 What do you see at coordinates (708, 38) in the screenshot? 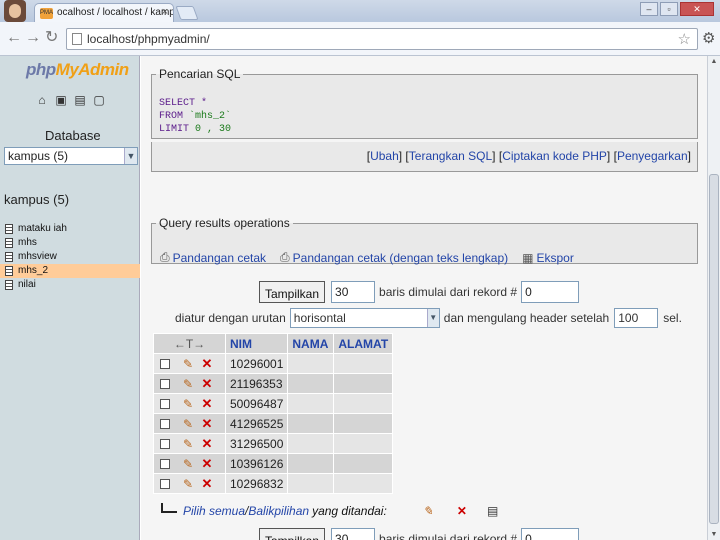
I see `wrench-icon: ⚙` at bounding box center [708, 38].